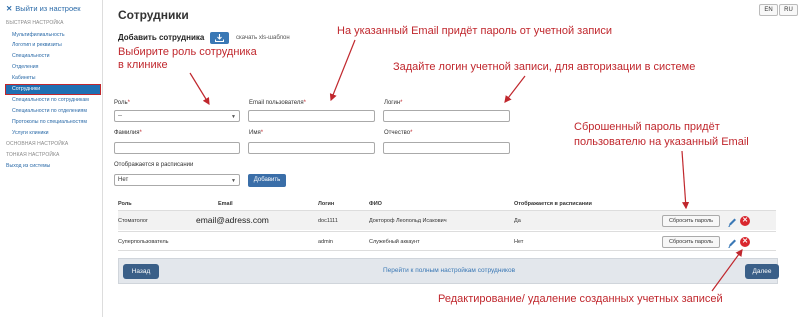  Describe the element at coordinates (32, 155) in the screenshot. I see `fine-setup-link: ТОНКАЯ НАСТРОЙКА` at that location.